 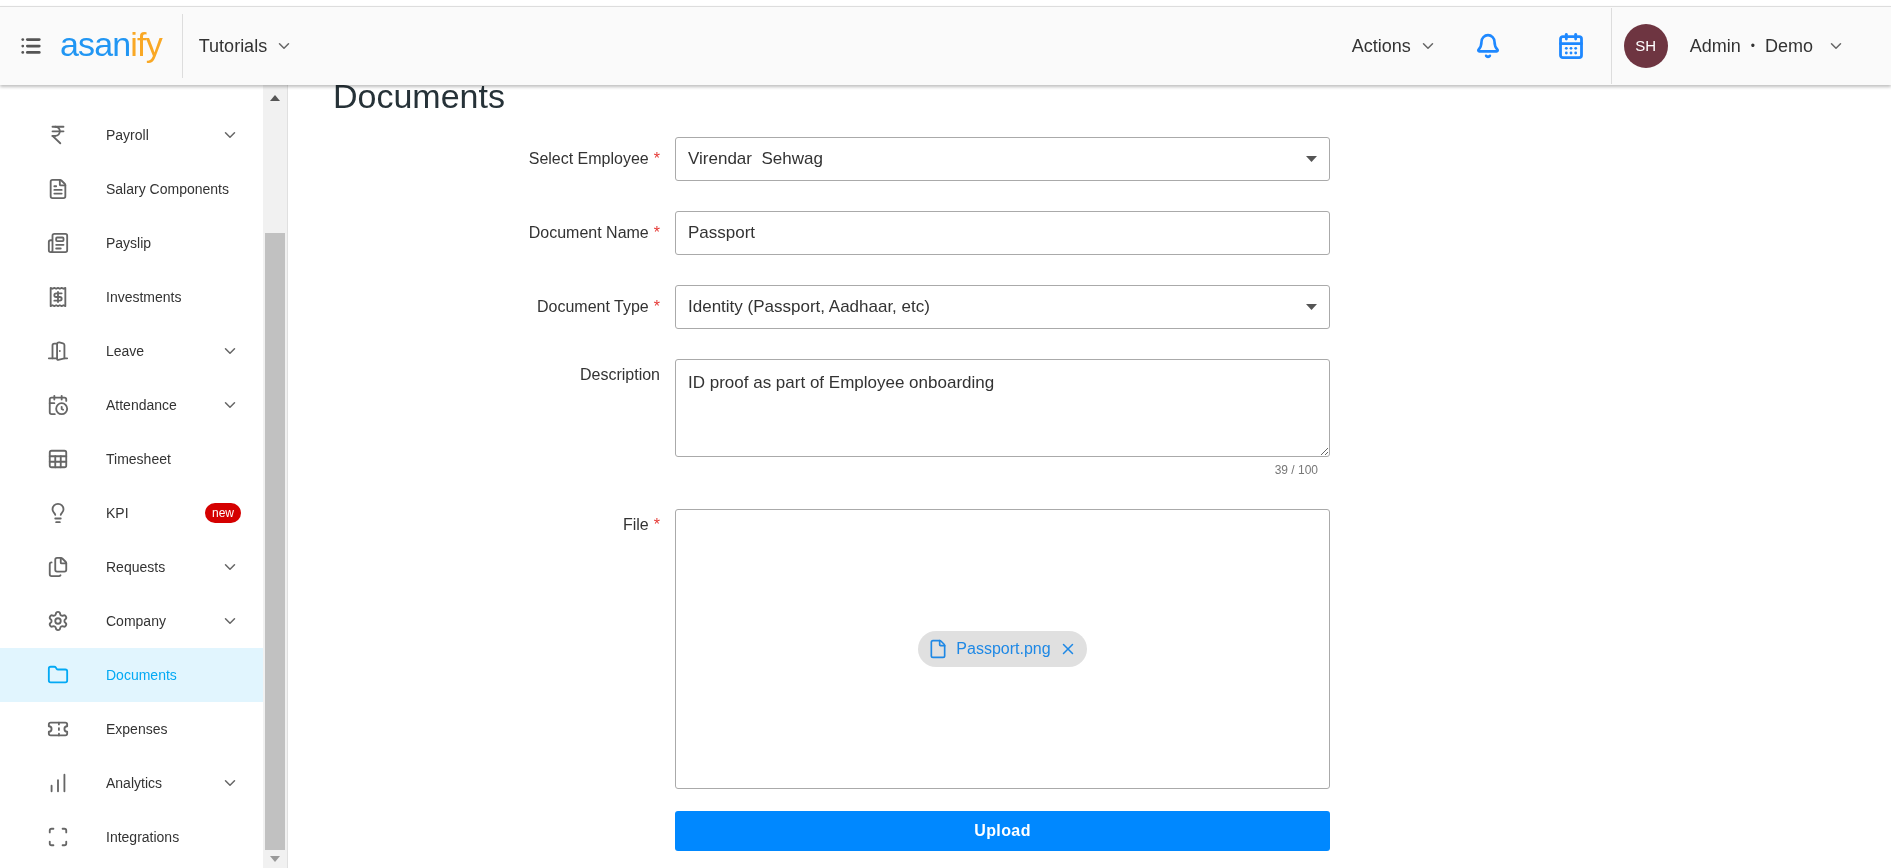 What do you see at coordinates (275, 541) in the screenshot?
I see `scrollbar-thumb` at bounding box center [275, 541].